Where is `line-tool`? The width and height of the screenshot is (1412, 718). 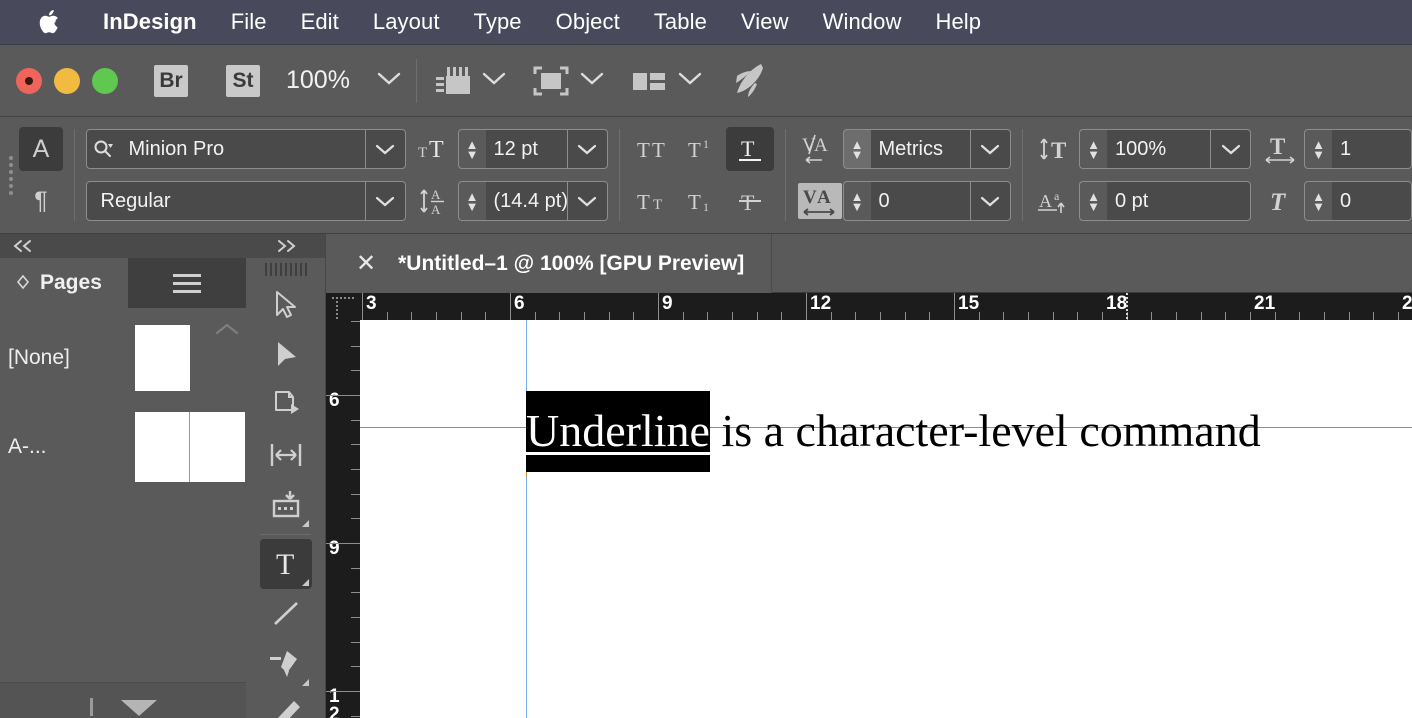 line-tool is located at coordinates (286, 614).